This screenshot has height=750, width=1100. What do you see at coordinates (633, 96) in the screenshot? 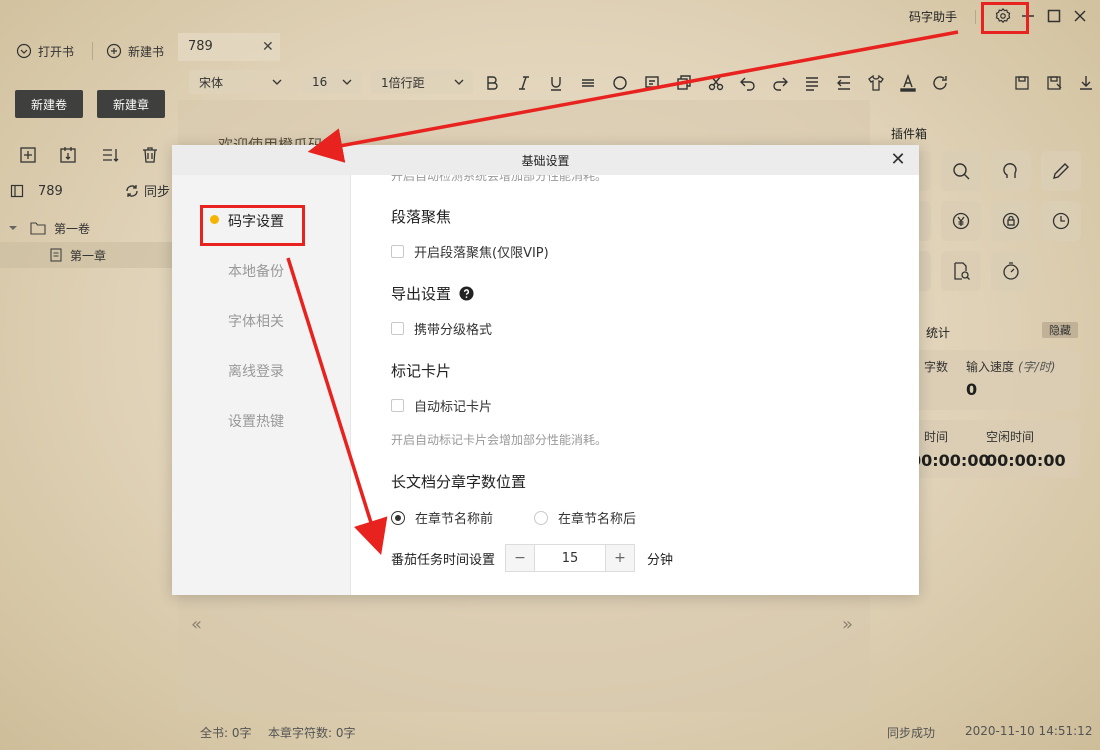
I see `annotation-arrow-to-dialog` at bounding box center [633, 96].